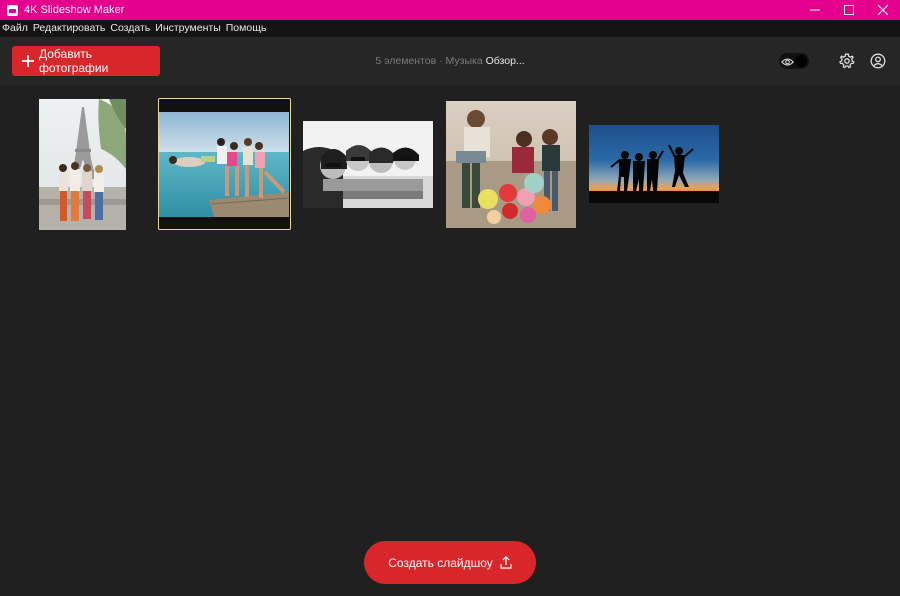 This screenshot has height=596, width=900. I want to click on create-slideshow-button: Создать слайдшоу, so click(450, 562).